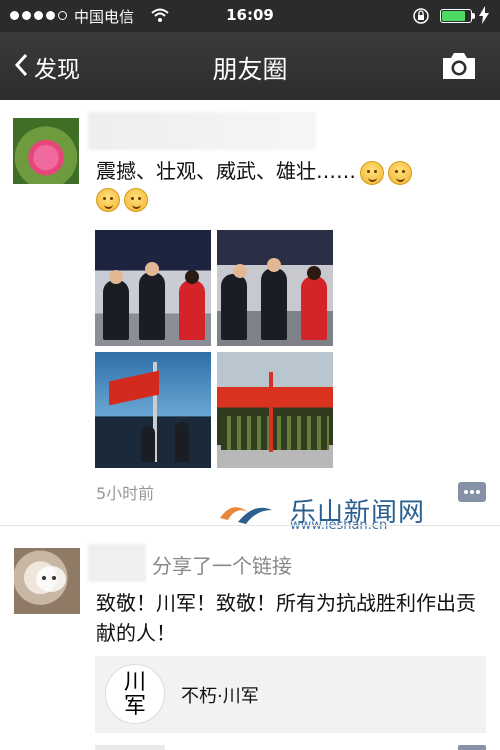  I want to click on honor-guard-photo, so click(275, 410).